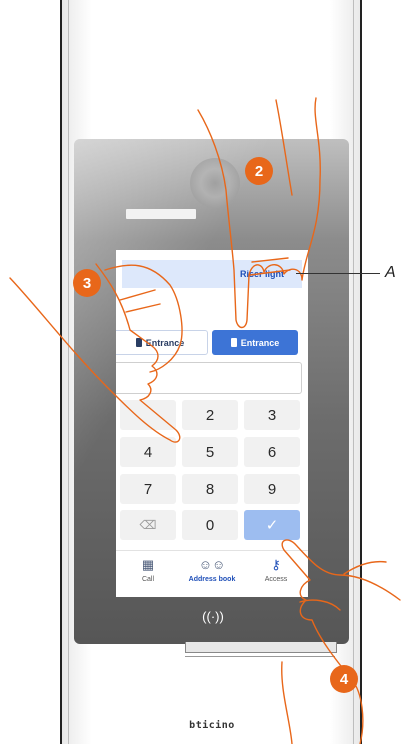 This screenshot has height=744, width=411. I want to click on hand-step-2-arm, so click(284, 147).